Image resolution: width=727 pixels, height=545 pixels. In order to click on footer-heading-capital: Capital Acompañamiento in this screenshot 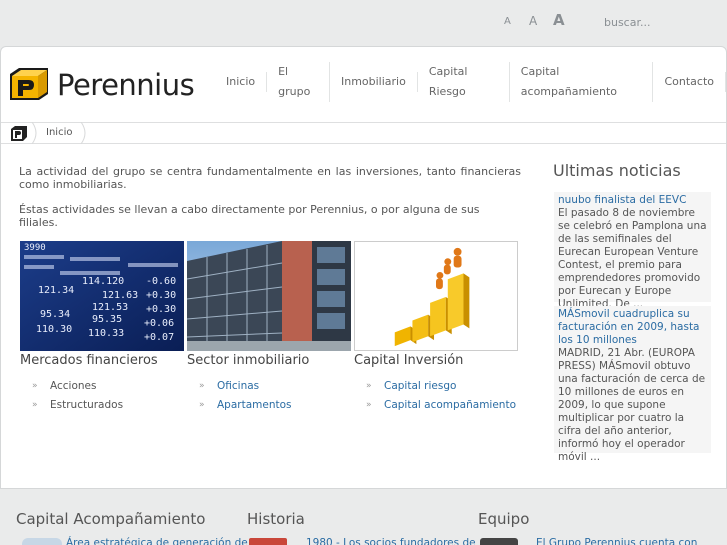, I will do `click(111, 519)`.